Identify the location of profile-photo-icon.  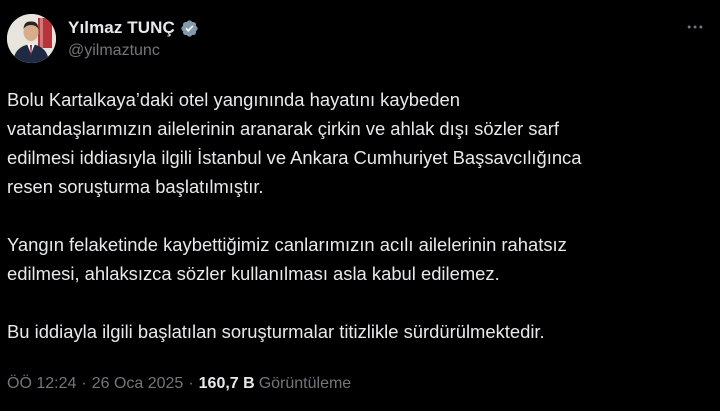
(31, 38).